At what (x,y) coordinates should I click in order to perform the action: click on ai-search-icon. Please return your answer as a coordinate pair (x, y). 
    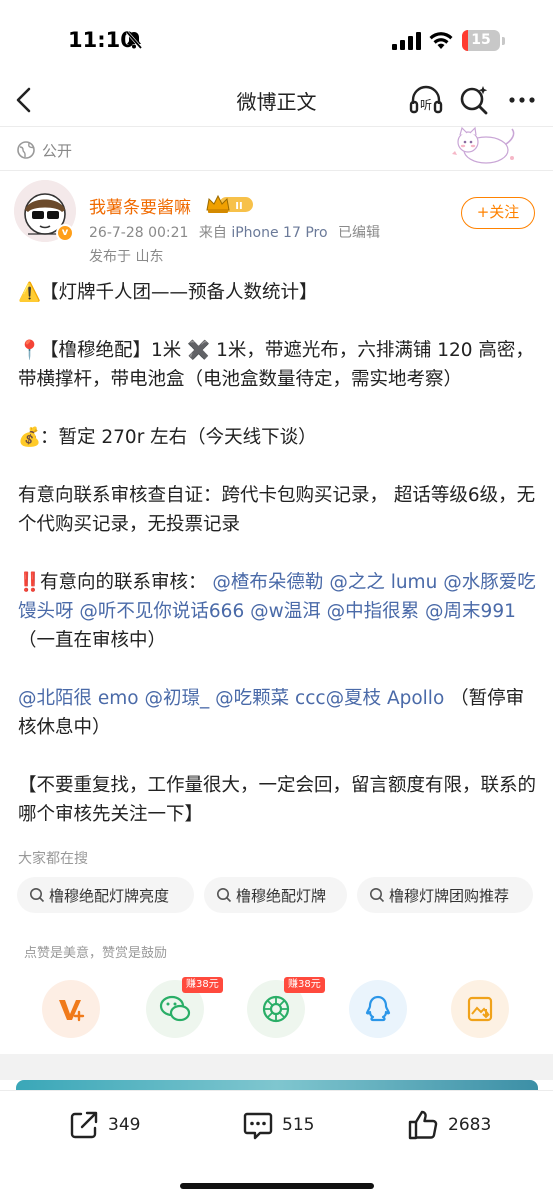
    Looking at the image, I should click on (474, 100).